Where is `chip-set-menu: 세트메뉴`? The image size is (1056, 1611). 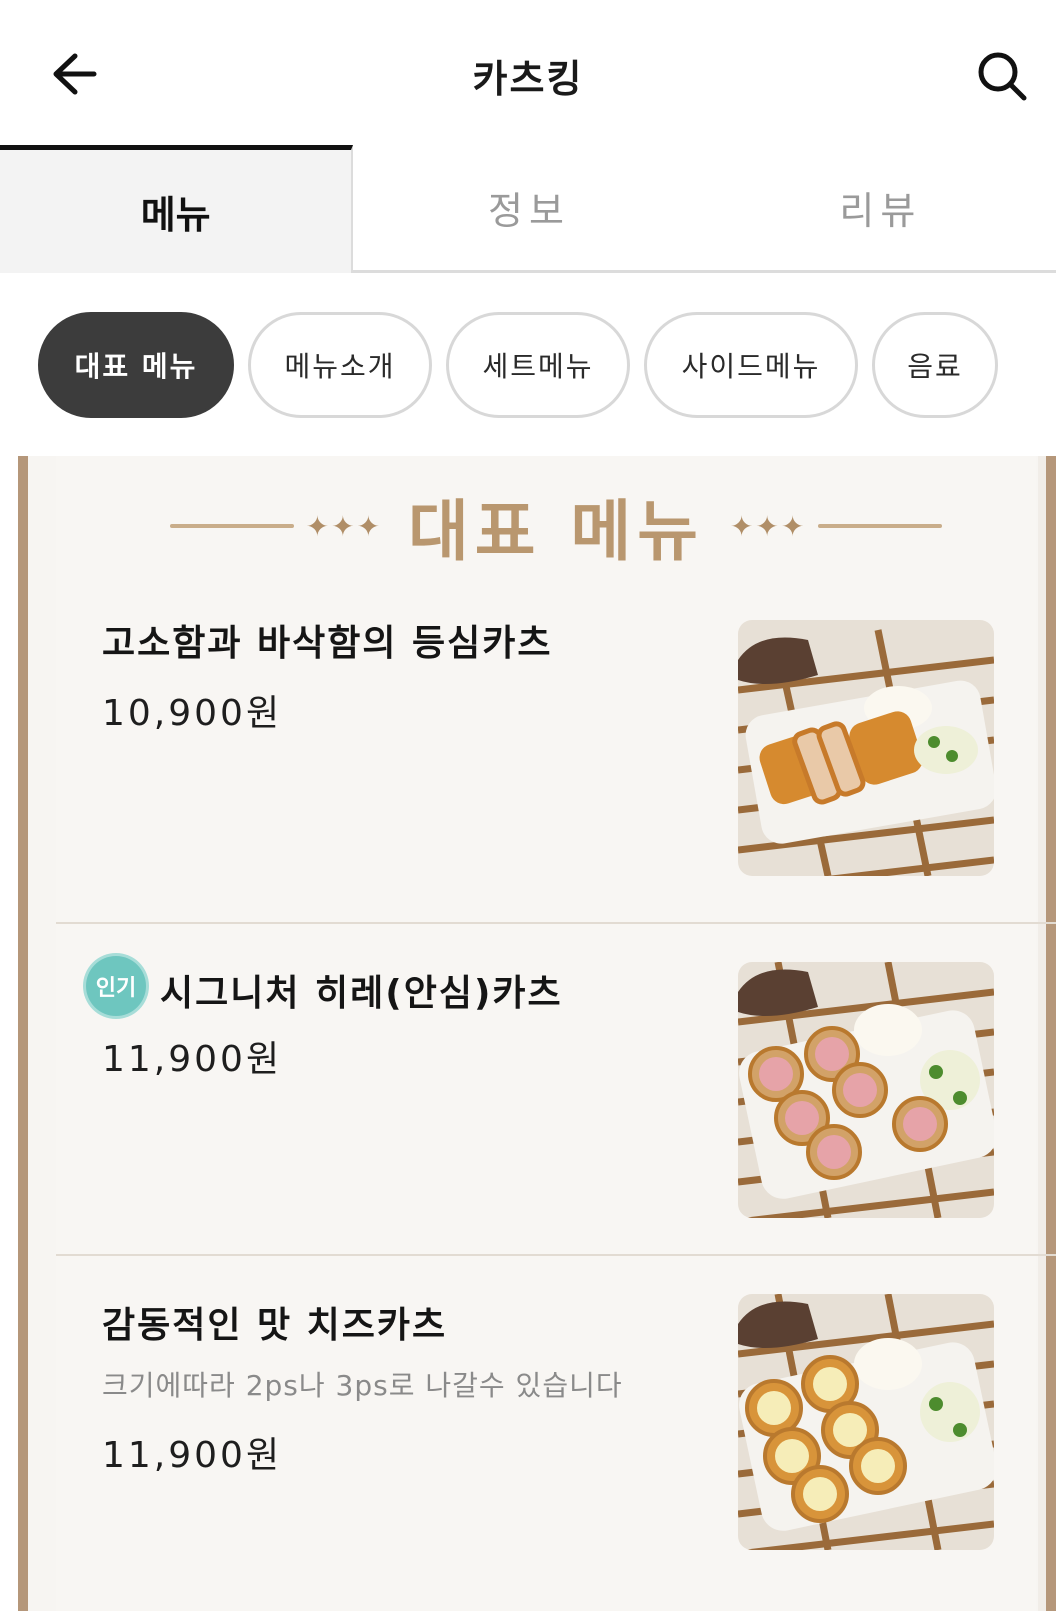
chip-set-menu: 세트메뉴 is located at coordinates (538, 365).